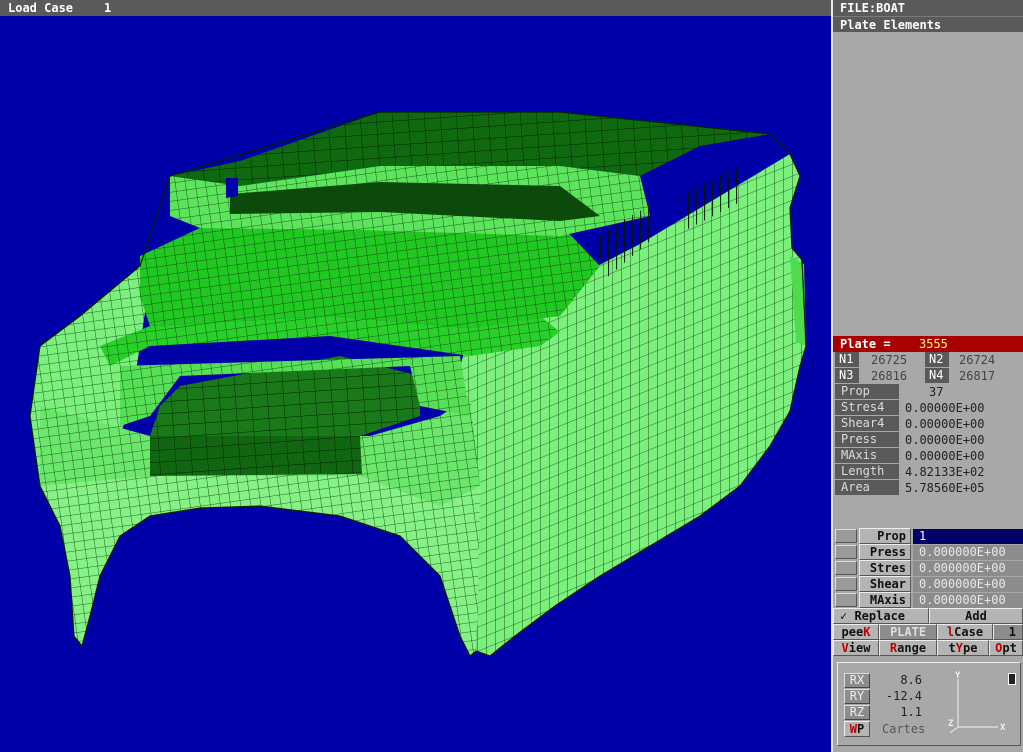 This screenshot has width=1023, height=752. Describe the element at coordinates (865, 344) in the screenshot. I see `plate-label: Plate =` at that location.